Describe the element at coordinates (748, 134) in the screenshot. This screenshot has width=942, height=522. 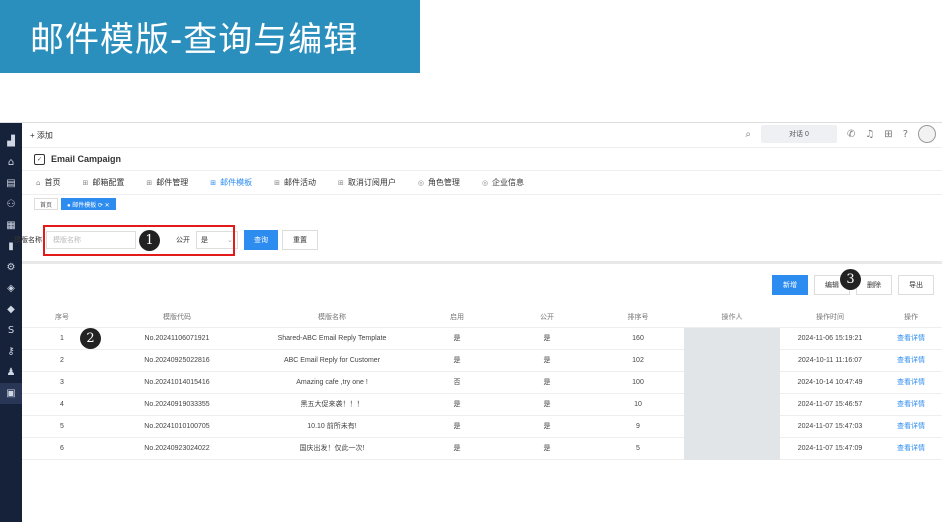
I see `search-icon: ⌕` at that location.